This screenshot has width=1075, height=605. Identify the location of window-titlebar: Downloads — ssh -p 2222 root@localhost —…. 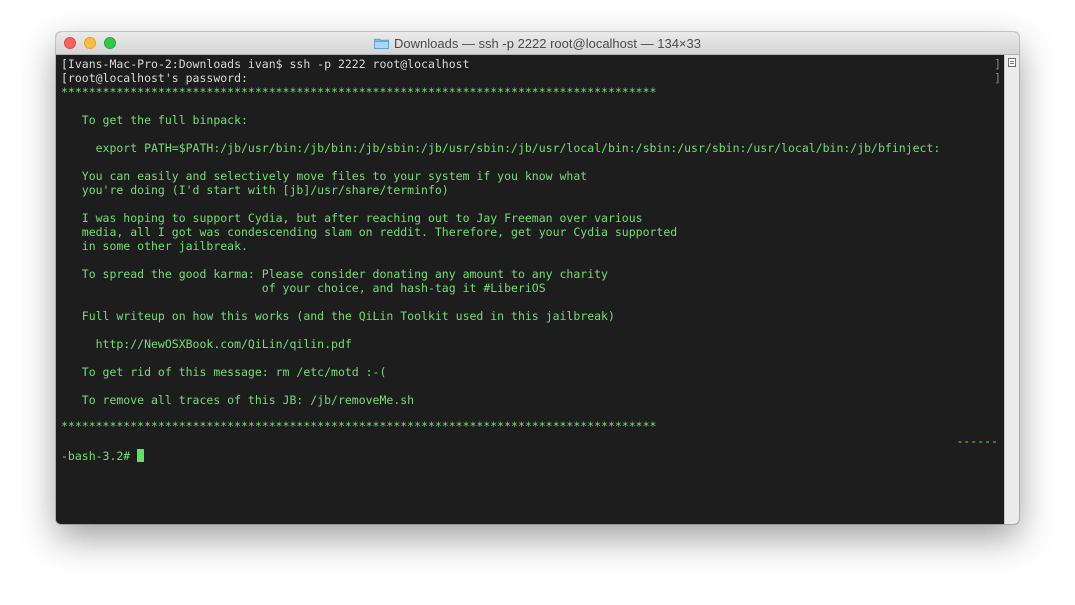
(537, 43).